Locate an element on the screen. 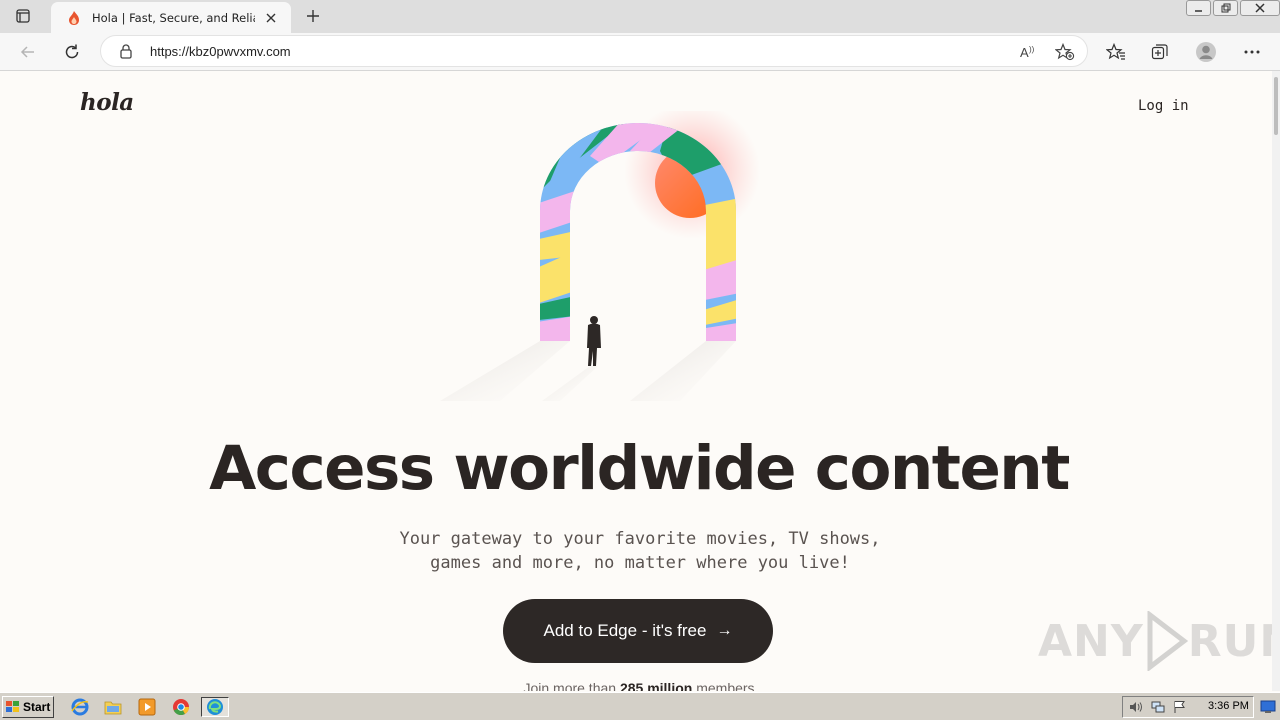 This screenshot has width=1280, height=720. more-icon is located at coordinates (1252, 52).